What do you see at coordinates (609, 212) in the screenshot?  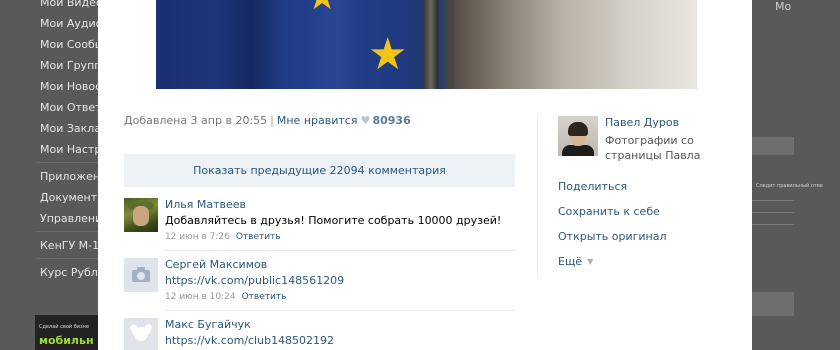 I see `save-button: Сохранить к себе` at bounding box center [609, 212].